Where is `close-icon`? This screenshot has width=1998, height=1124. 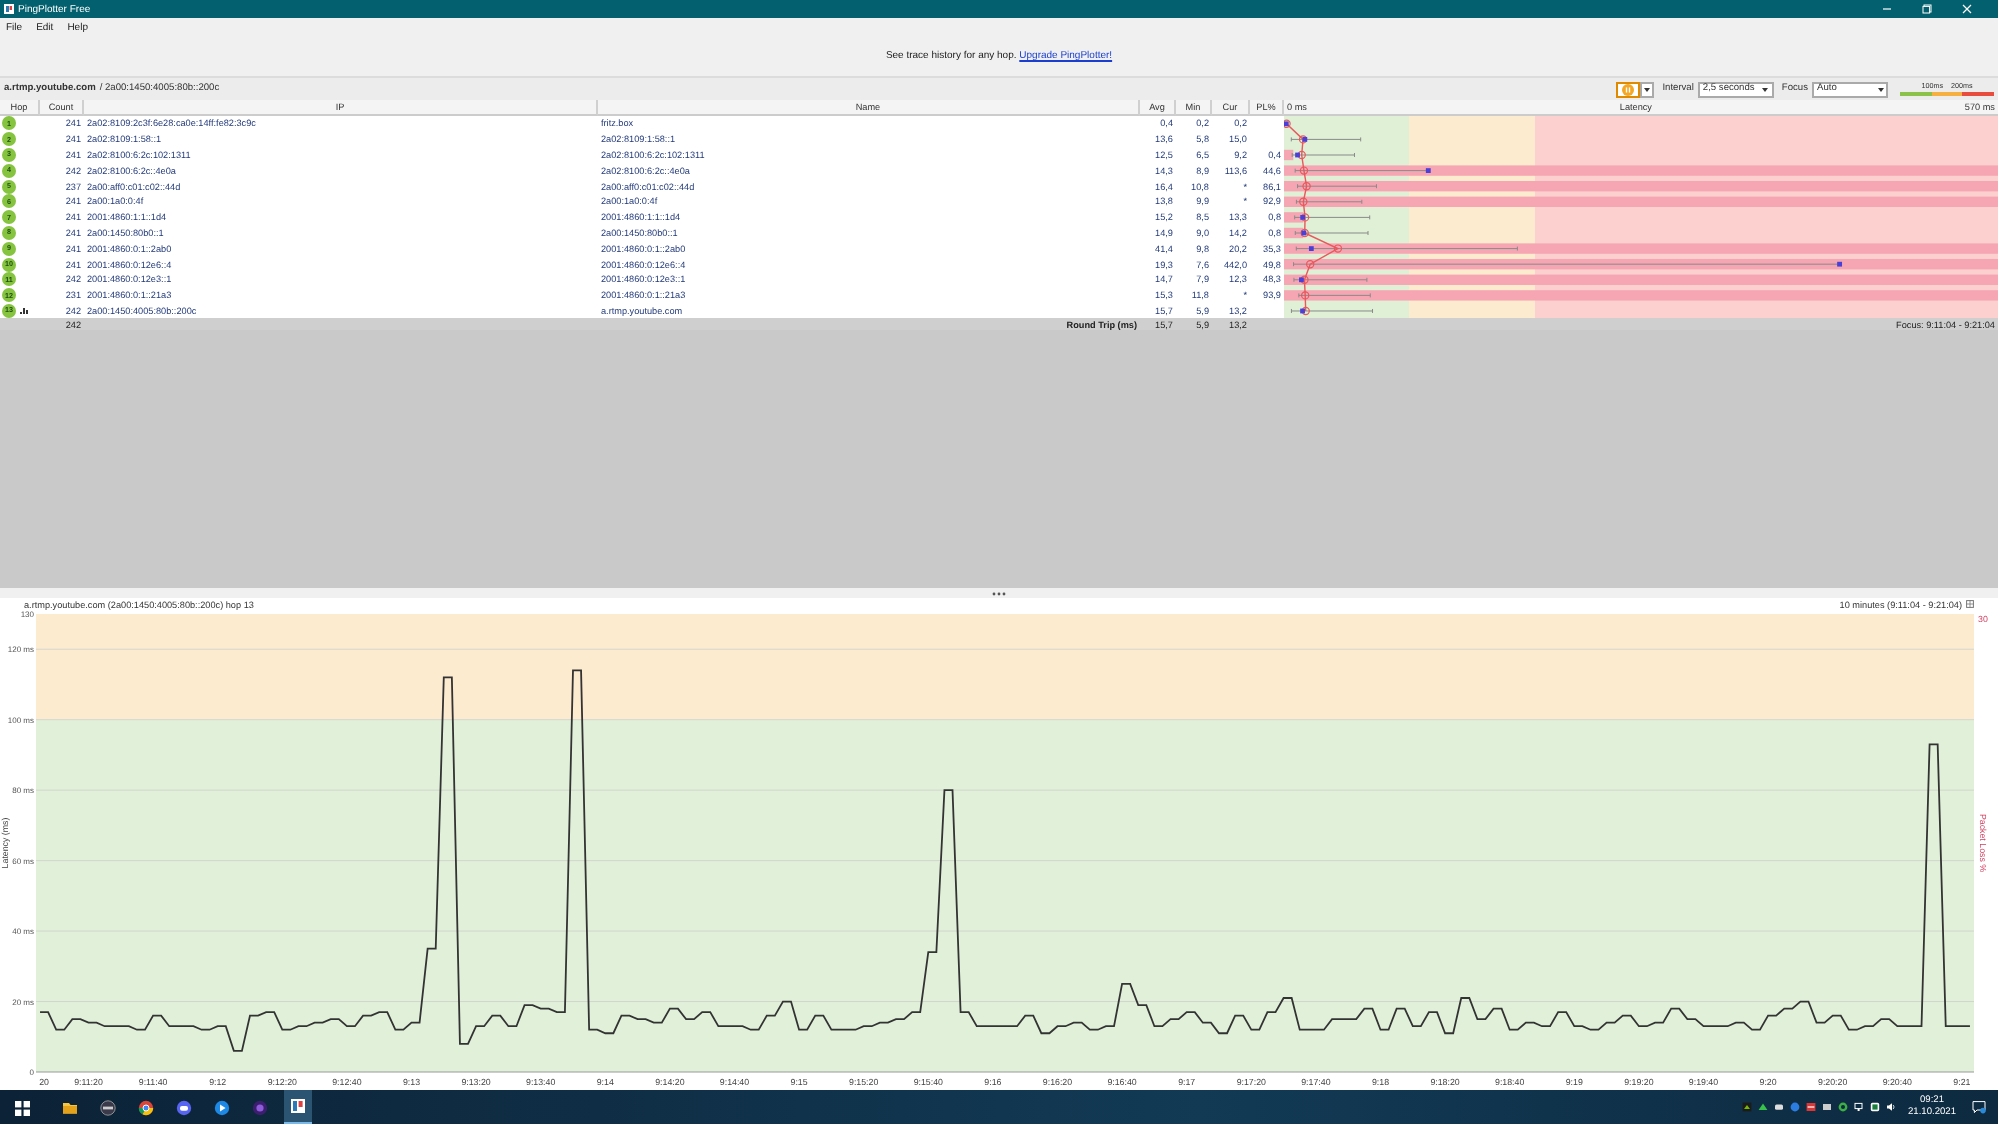
close-icon is located at coordinates (1967, 9).